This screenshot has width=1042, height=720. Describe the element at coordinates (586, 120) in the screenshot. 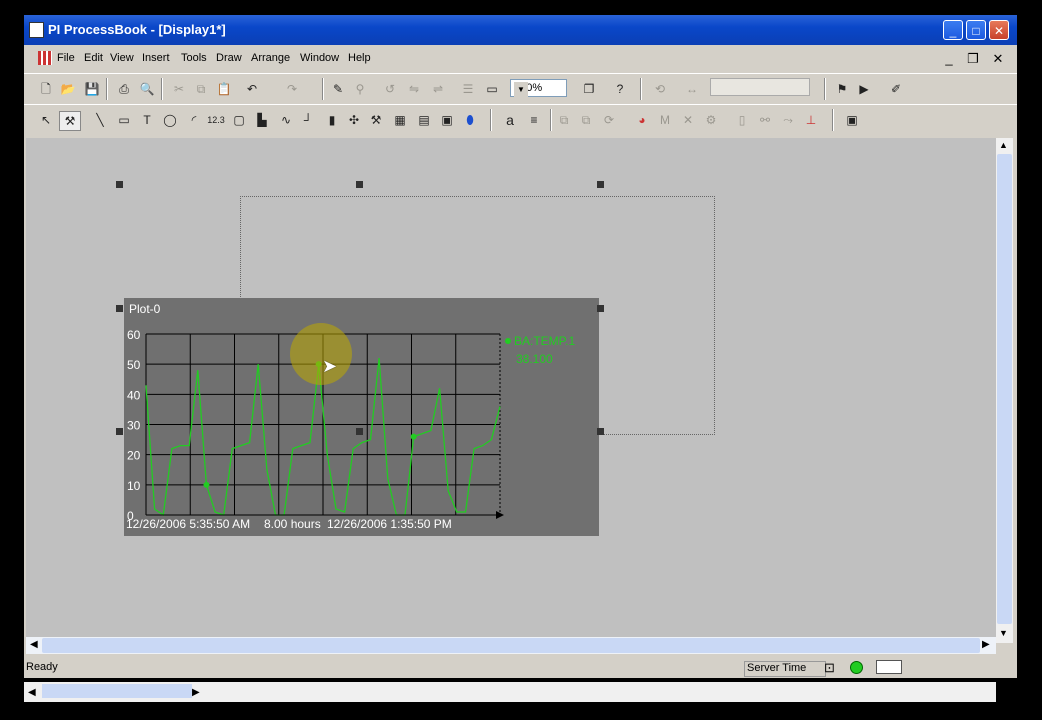

I see `ungroup-icon: ⧉` at that location.